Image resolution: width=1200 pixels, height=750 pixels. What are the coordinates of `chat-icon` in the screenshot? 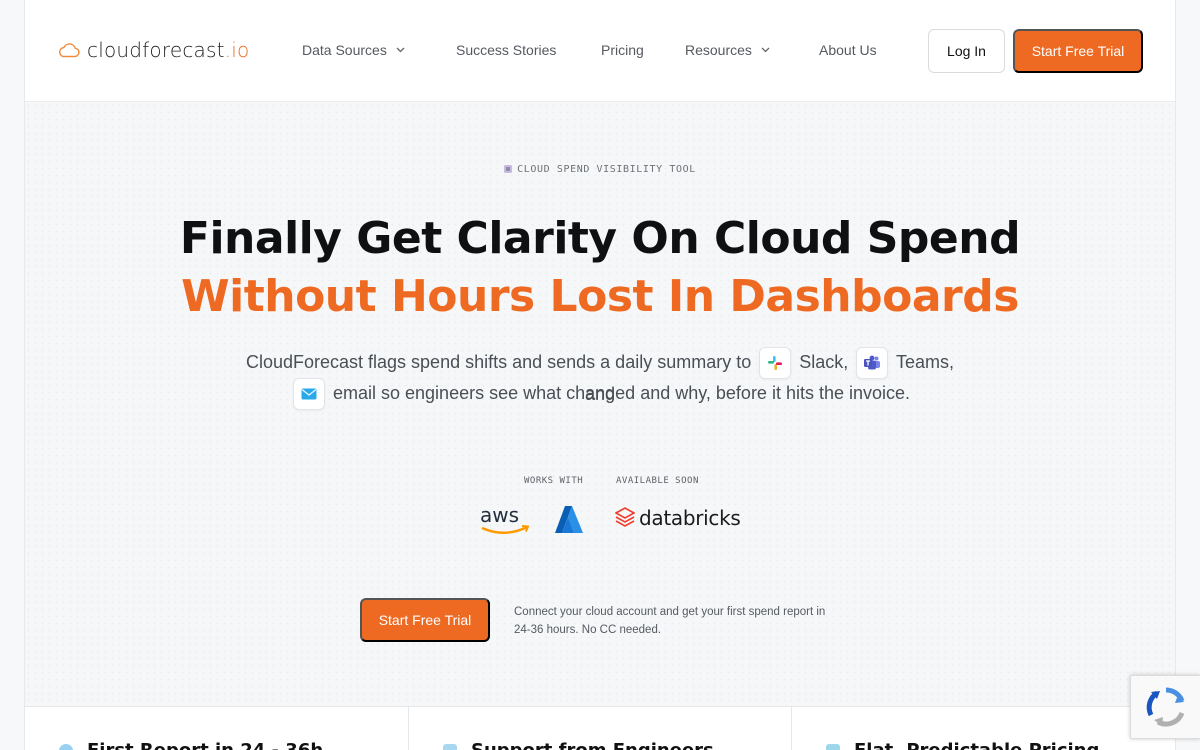 It's located at (450, 747).